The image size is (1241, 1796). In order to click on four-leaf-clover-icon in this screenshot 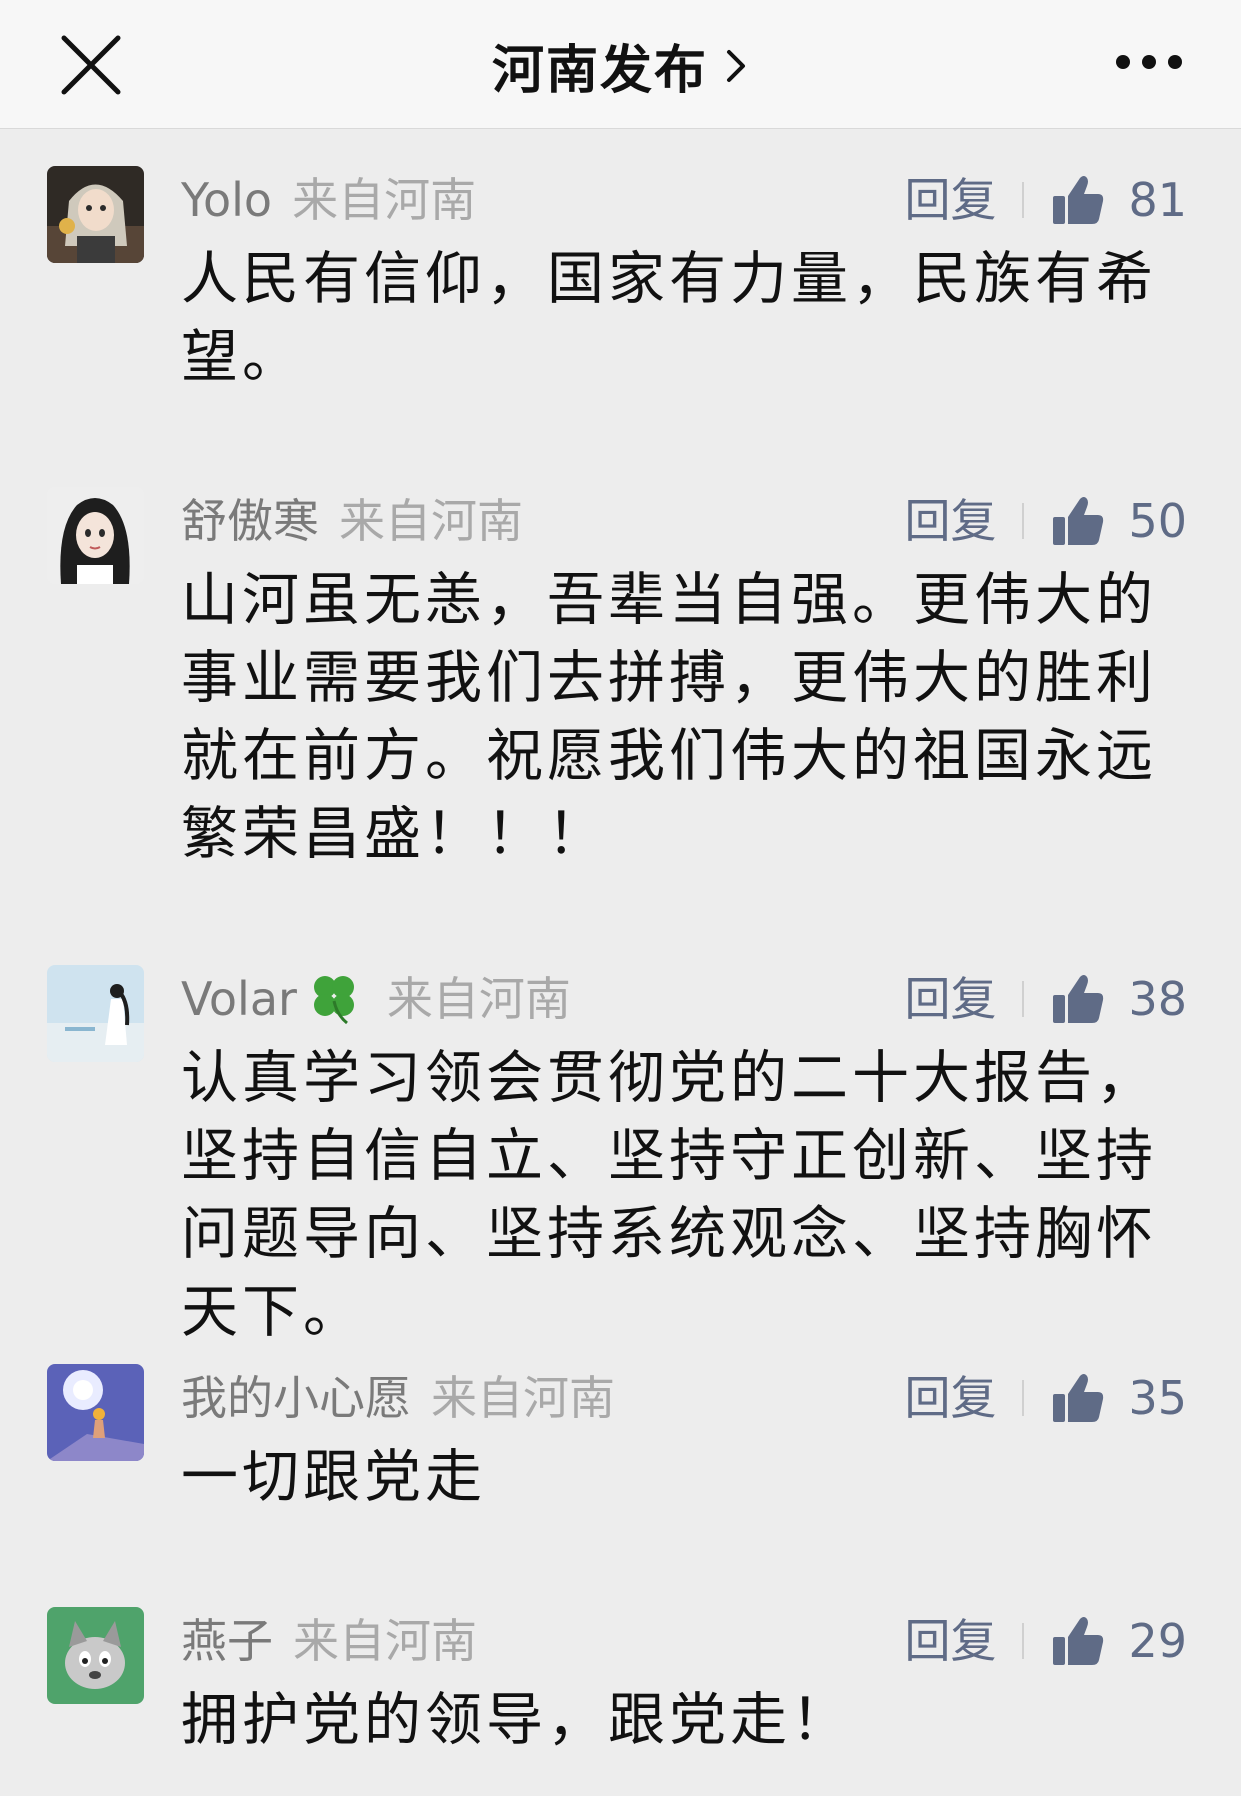, I will do `click(333, 1000)`.